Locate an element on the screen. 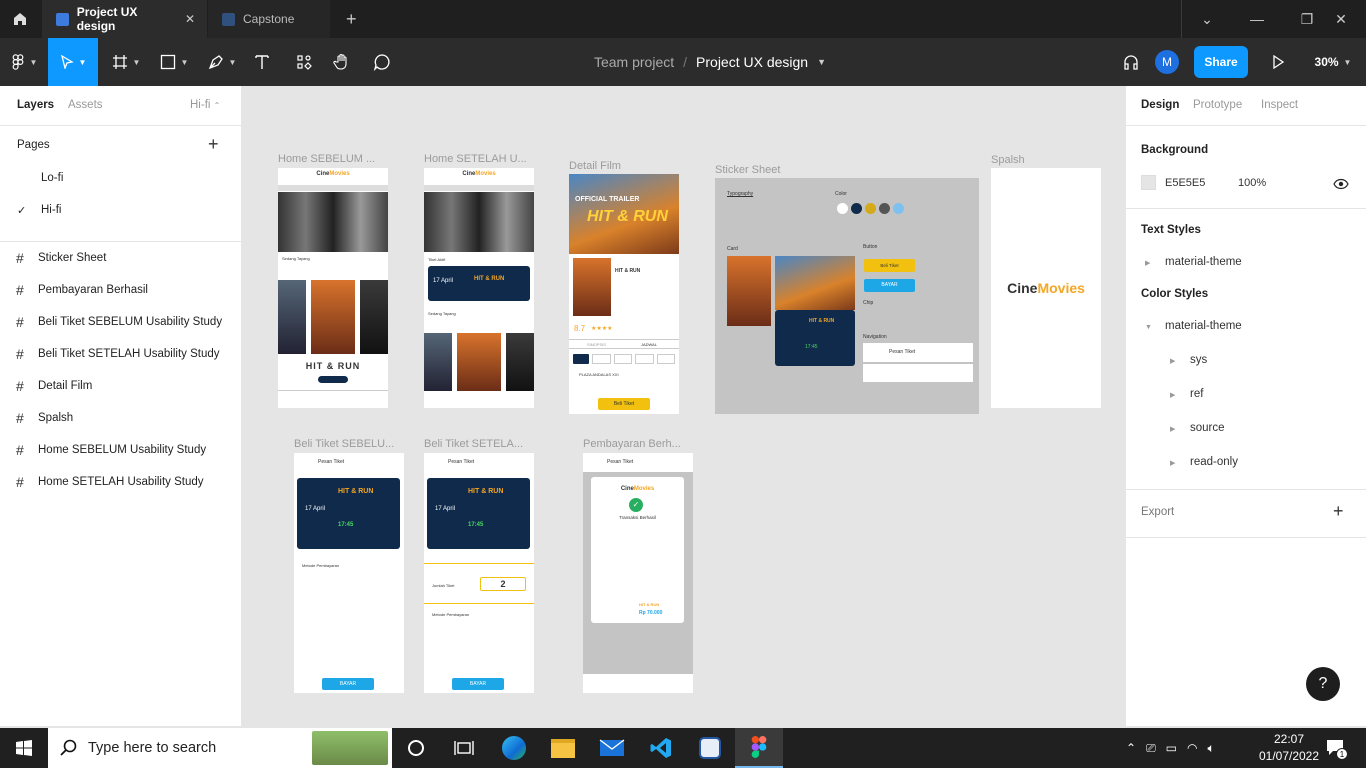 The width and height of the screenshot is (1366, 768). frame-label: Detail Film is located at coordinates (624, 166).